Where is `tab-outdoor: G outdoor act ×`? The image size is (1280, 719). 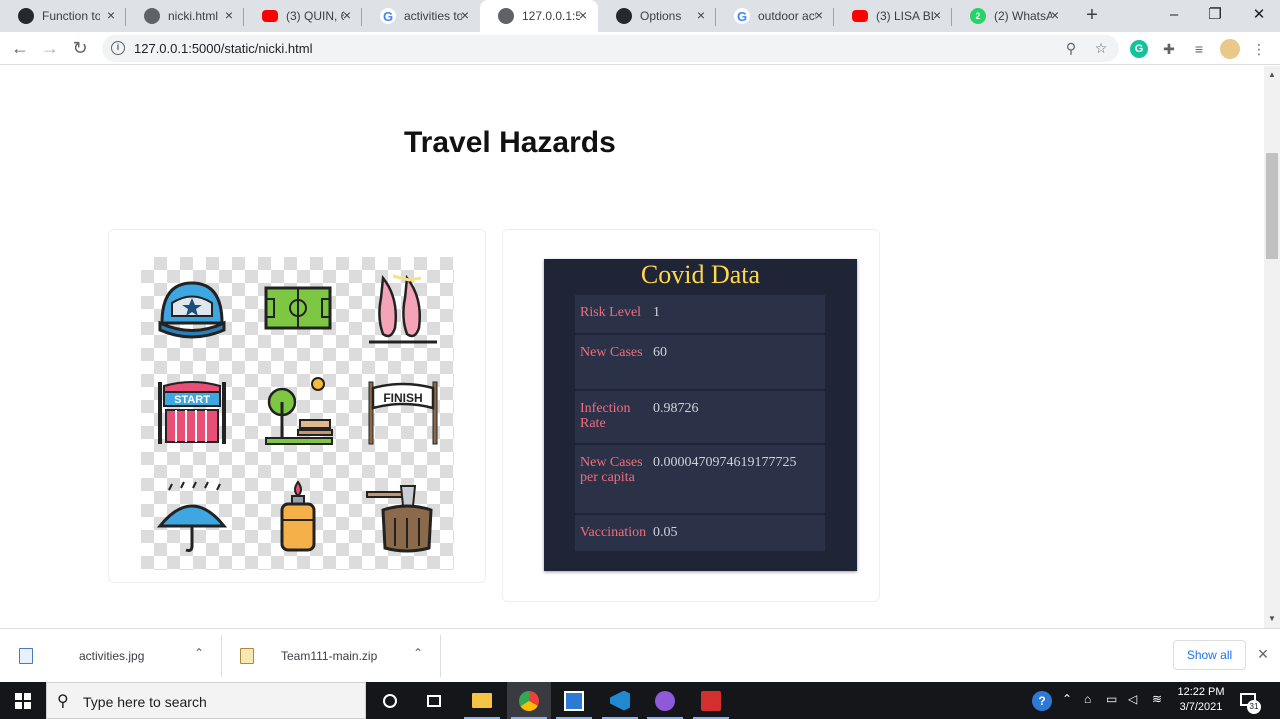
tab-outdoor: G outdoor act × is located at coordinates (775, 16).